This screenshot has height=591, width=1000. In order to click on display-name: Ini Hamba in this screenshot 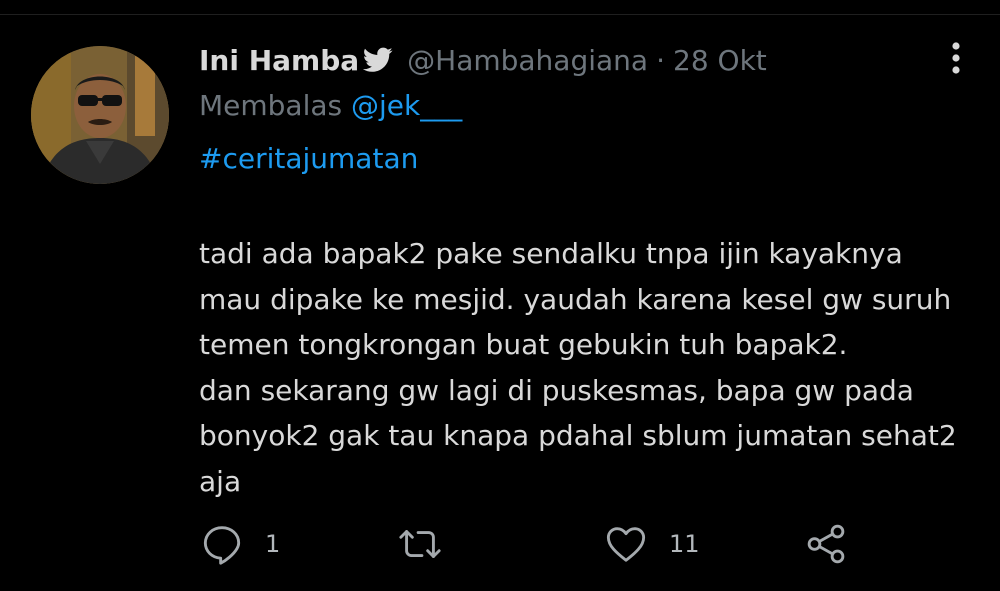, I will do `click(279, 60)`.